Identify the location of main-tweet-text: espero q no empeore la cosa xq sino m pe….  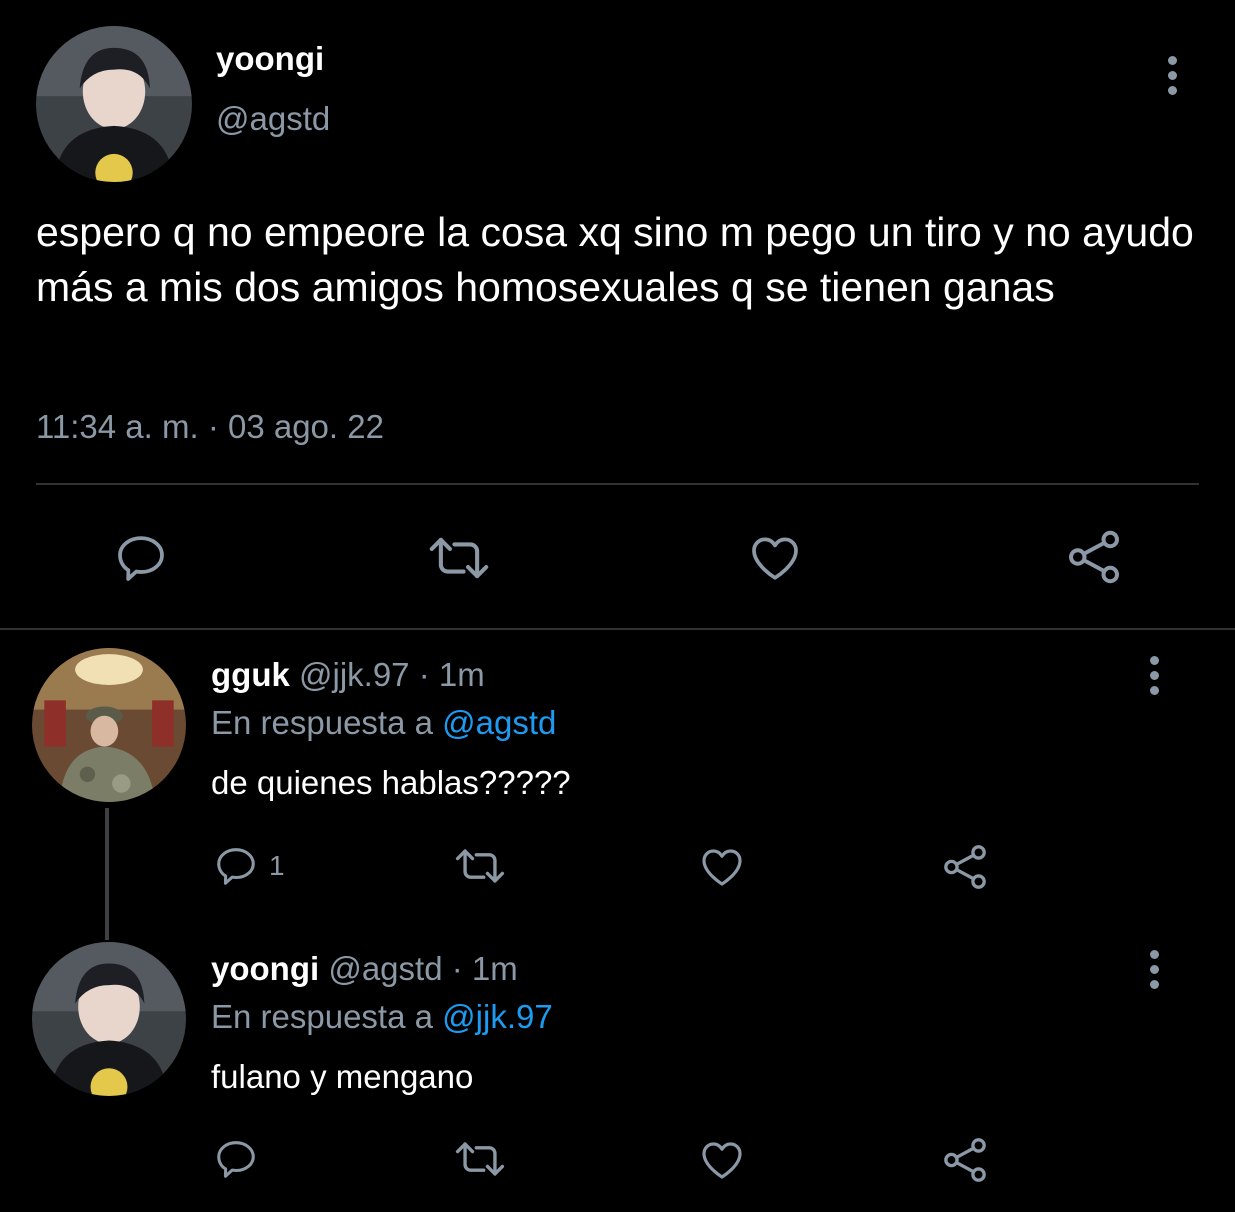
(615, 259).